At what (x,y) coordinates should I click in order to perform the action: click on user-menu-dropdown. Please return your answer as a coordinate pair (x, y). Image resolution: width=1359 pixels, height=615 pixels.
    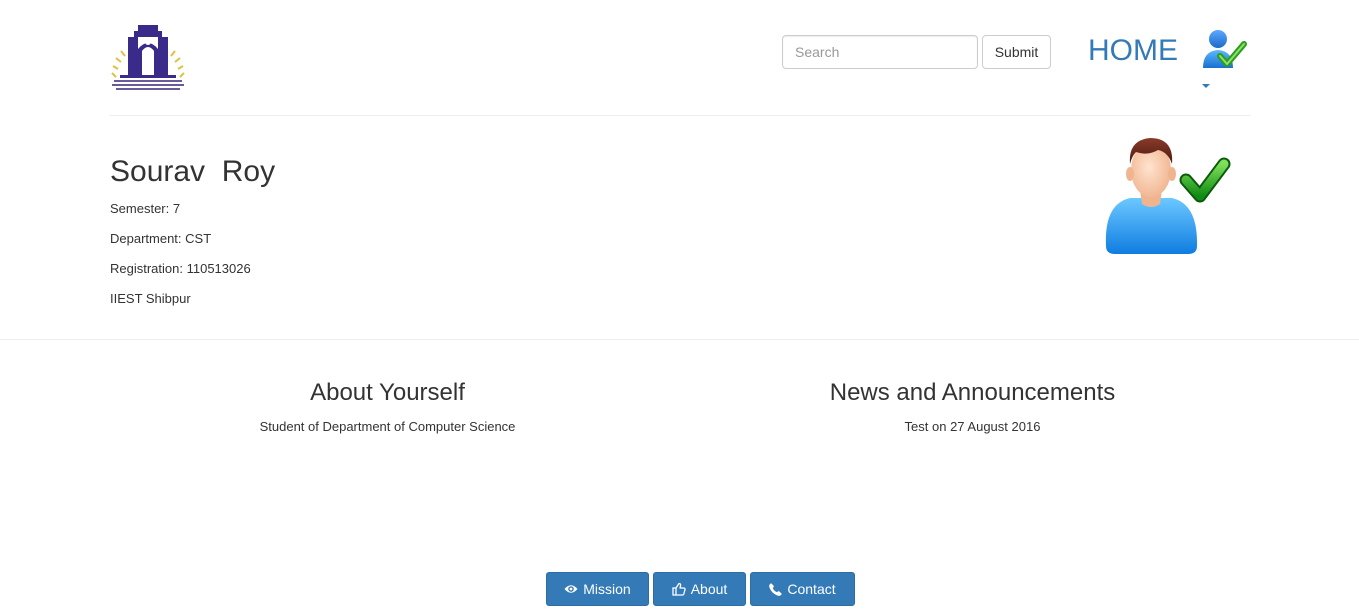
    Looking at the image, I should click on (1225, 59).